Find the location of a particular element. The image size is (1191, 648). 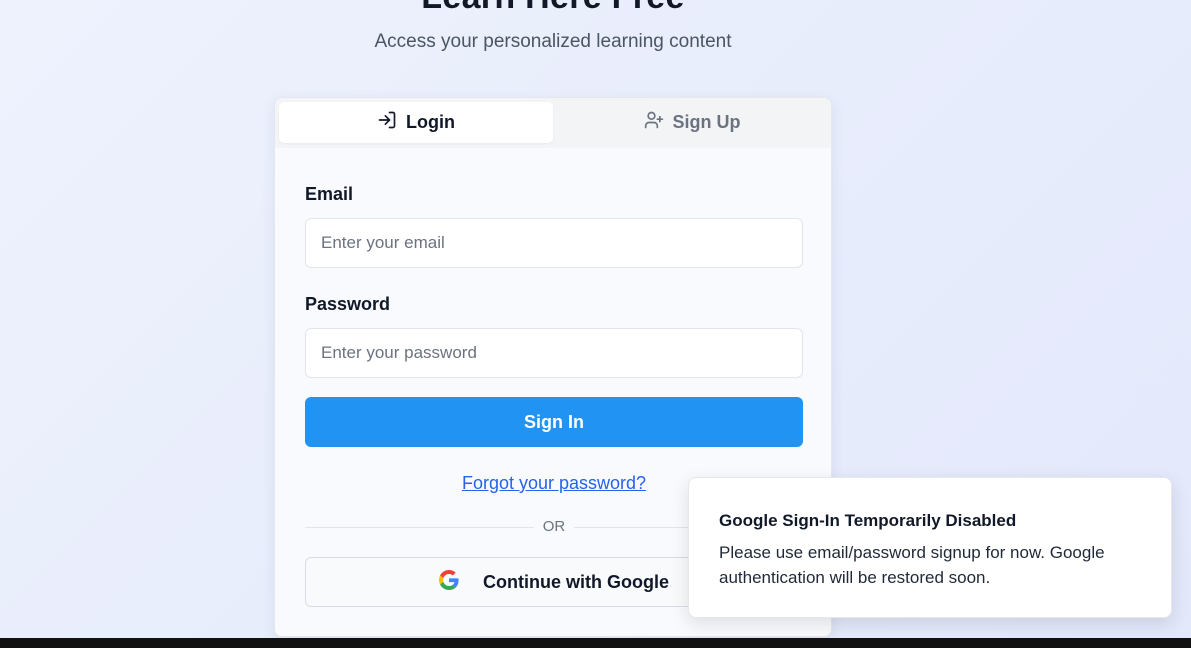

tab-login: Login is located at coordinates (416, 122).